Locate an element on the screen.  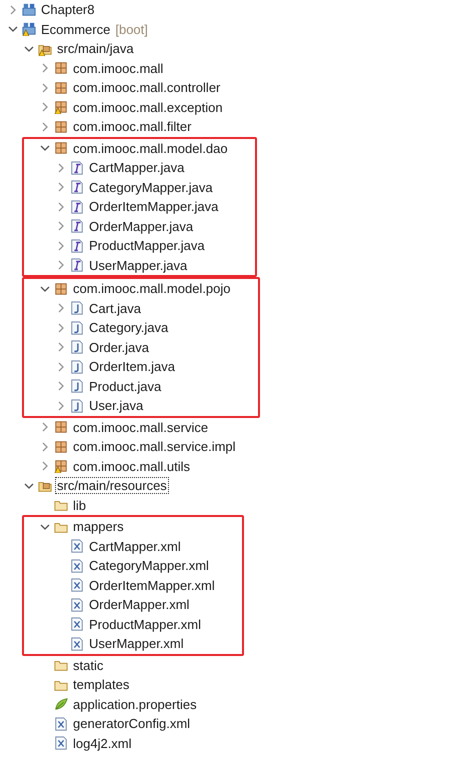
tree-item: ProductMapper.xml is located at coordinates (145, 624).